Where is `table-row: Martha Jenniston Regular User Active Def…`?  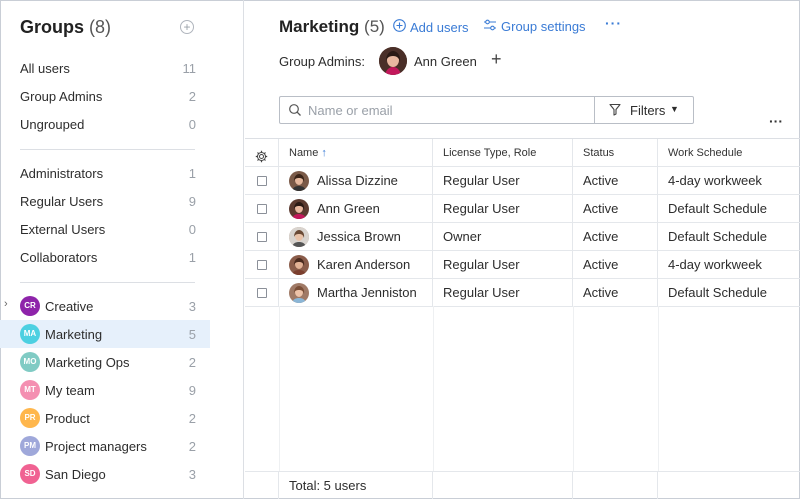 table-row: Martha Jenniston Regular User Active Def… is located at coordinates (522, 293).